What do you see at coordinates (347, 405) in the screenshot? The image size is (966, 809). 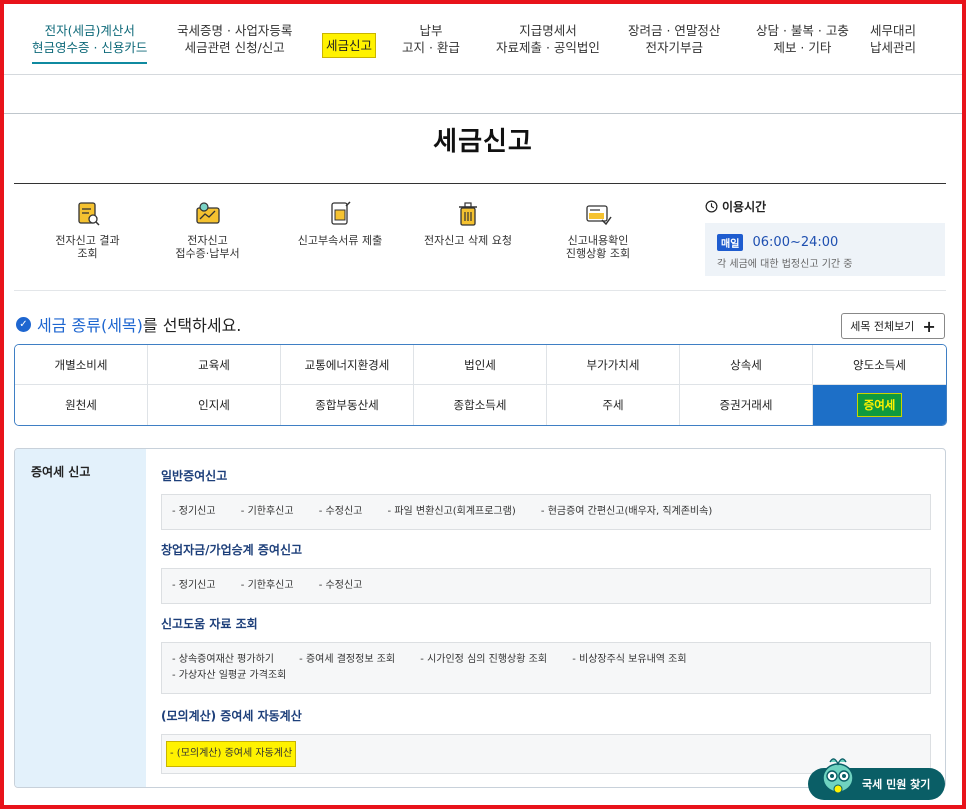 I see `tax-item: 종합부동산세` at bounding box center [347, 405].